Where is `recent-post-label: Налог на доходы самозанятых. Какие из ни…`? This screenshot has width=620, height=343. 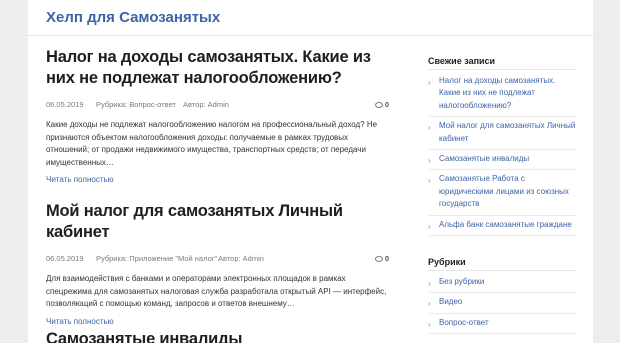 recent-post-label: Налог на доходы самозанятых. Какие из ни… is located at coordinates (497, 93).